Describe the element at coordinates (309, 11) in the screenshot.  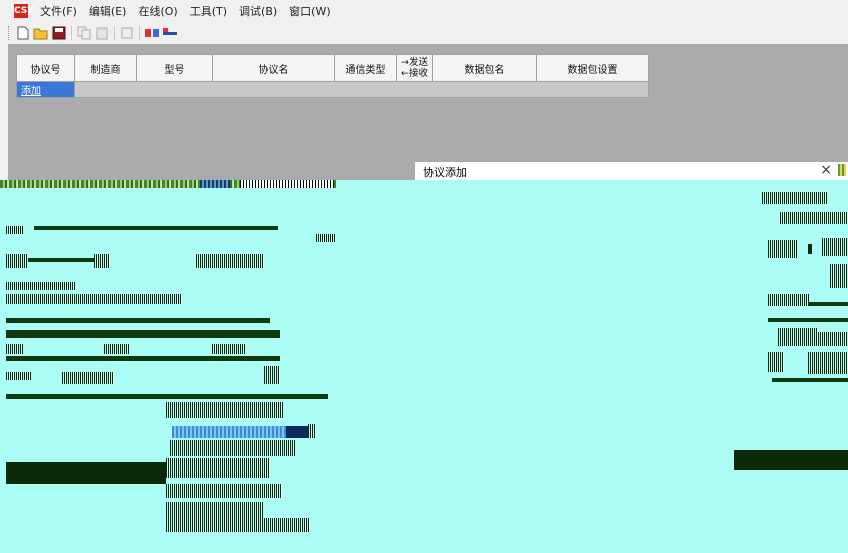
I see `menu-window: 窗口(W)` at that location.